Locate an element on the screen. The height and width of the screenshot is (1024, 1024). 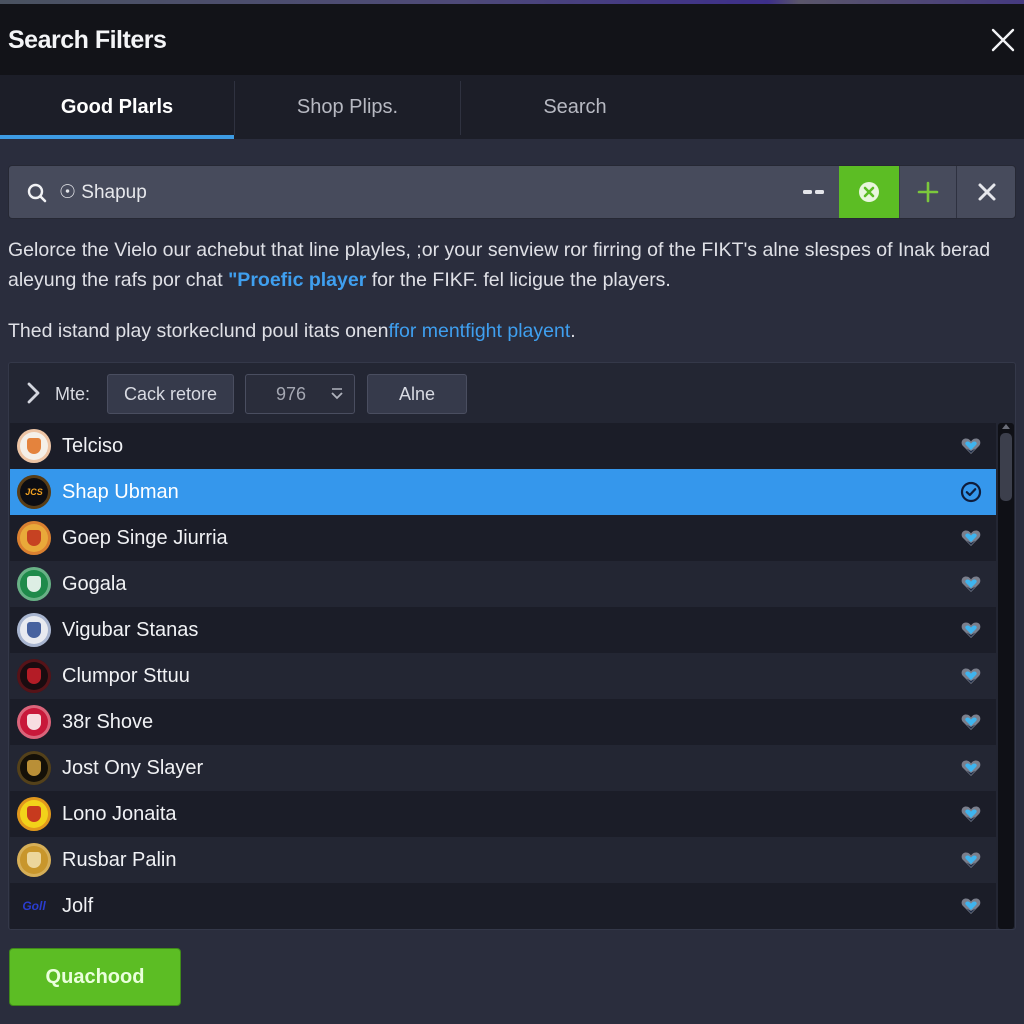
tab-shop-plips: Shop Plips. is located at coordinates (347, 107).